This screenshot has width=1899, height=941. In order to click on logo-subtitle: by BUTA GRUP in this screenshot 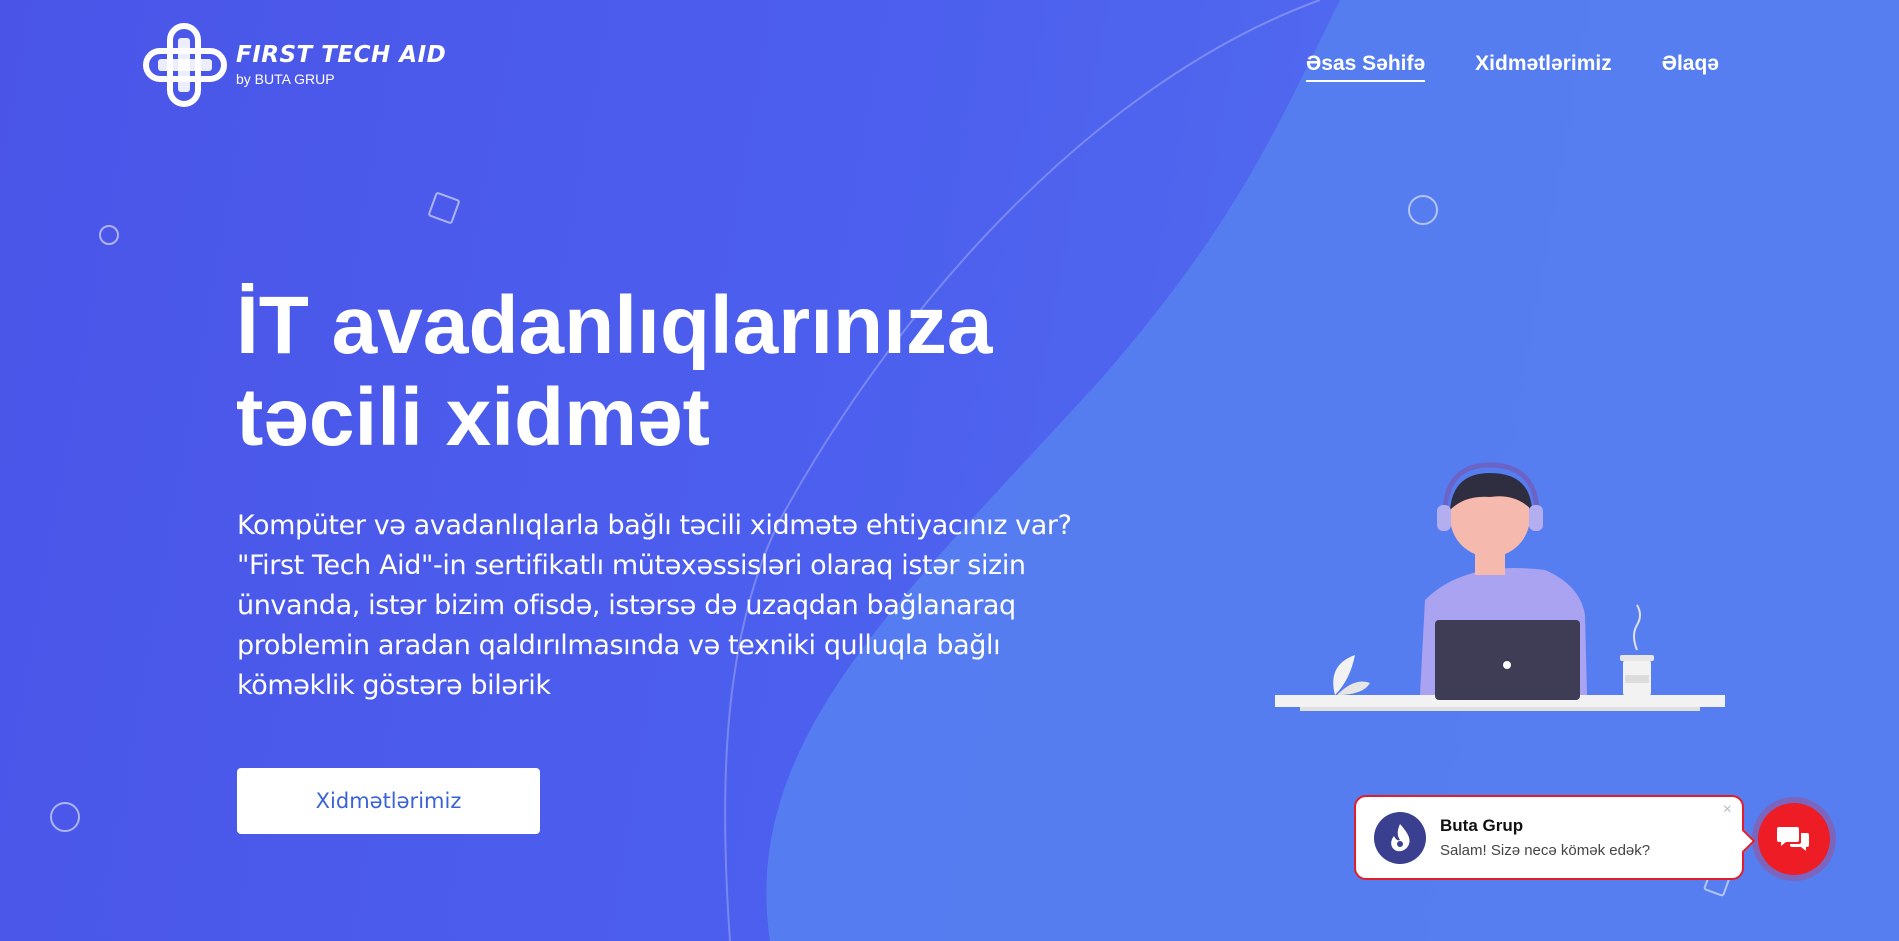, I will do `click(285, 78)`.